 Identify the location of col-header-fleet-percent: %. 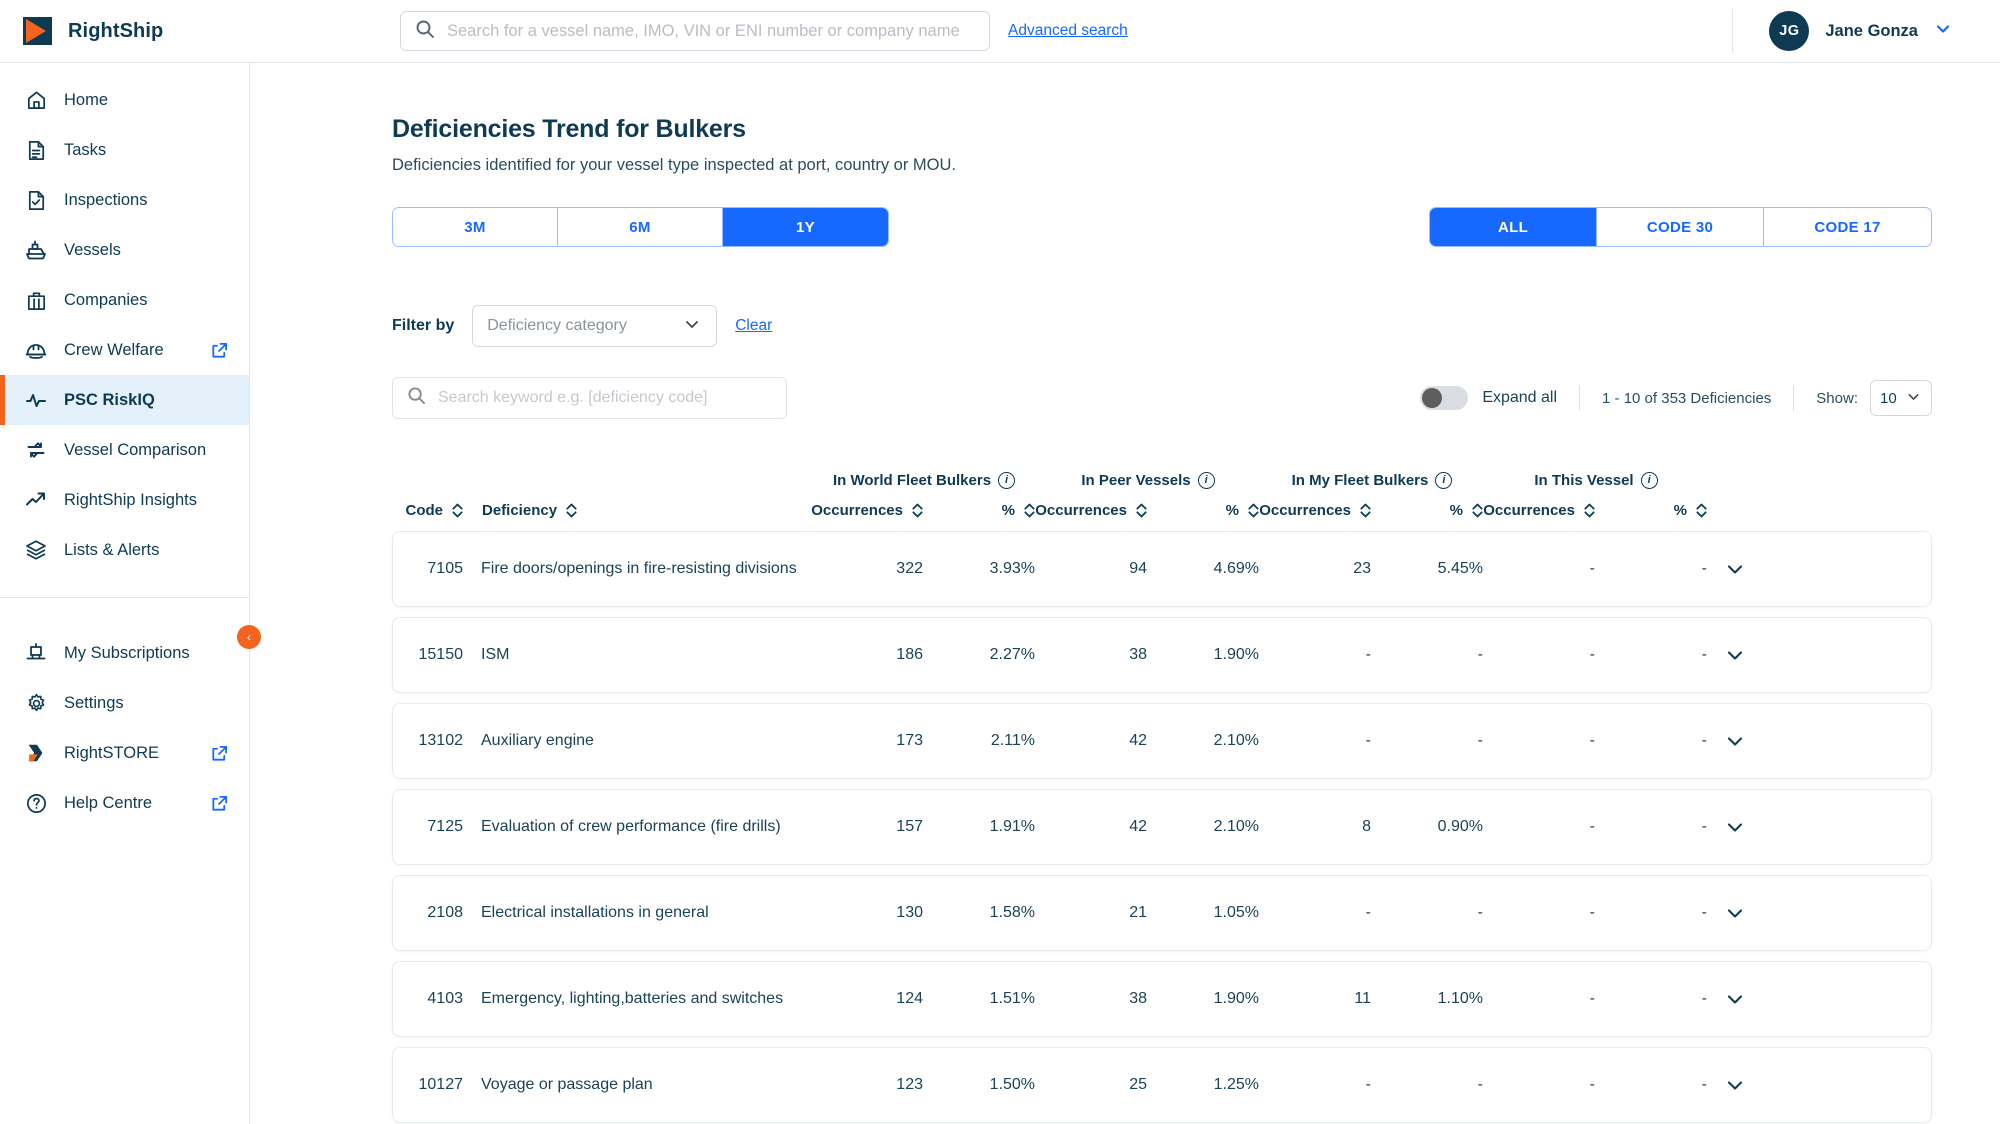
(1428, 510).